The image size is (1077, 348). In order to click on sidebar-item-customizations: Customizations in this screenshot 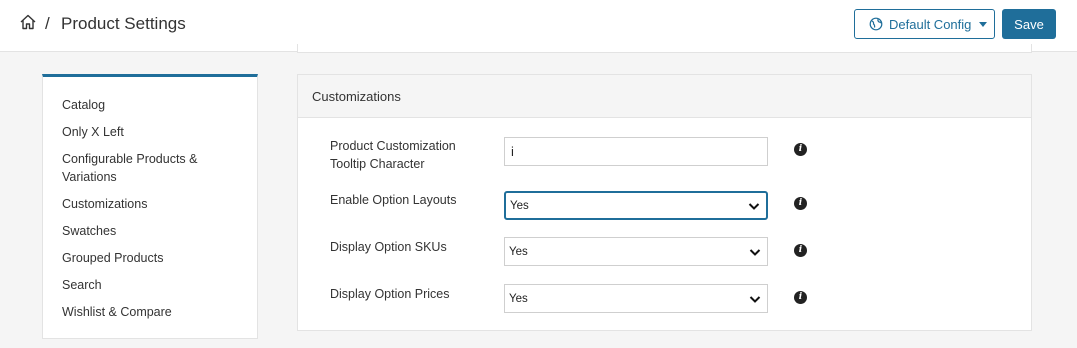, I will do `click(152, 204)`.